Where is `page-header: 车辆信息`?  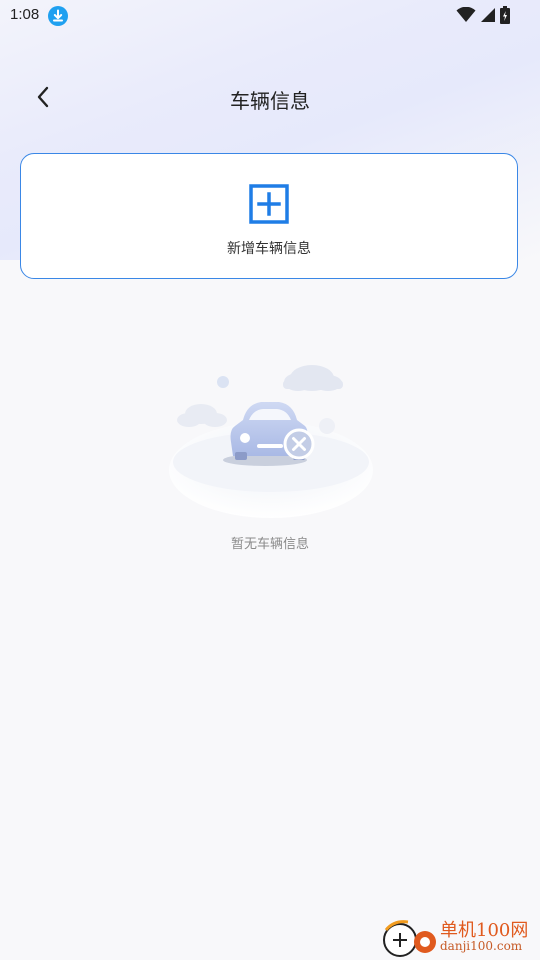
page-header: 车辆信息 is located at coordinates (270, 98).